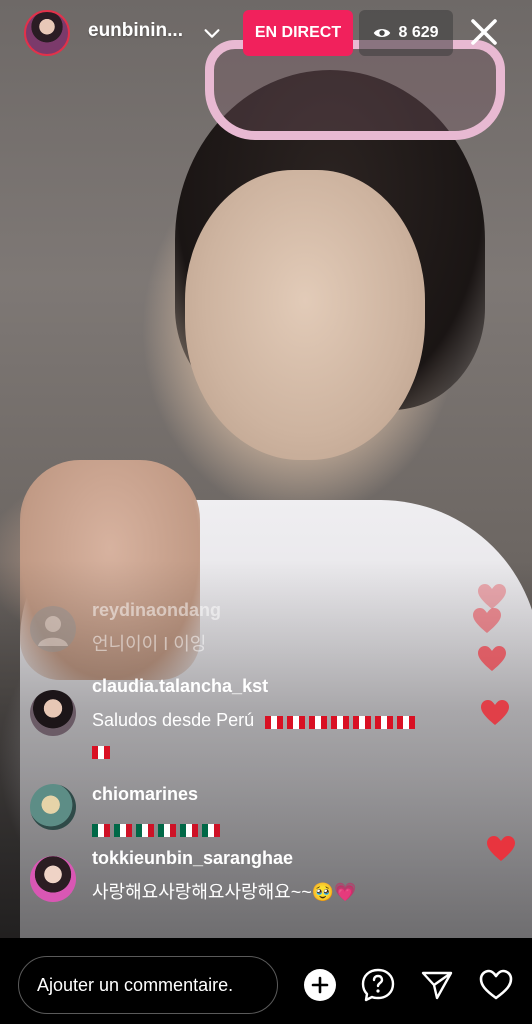 The height and width of the screenshot is (1024, 532). I want to click on heart-icon, so click(496, 985).